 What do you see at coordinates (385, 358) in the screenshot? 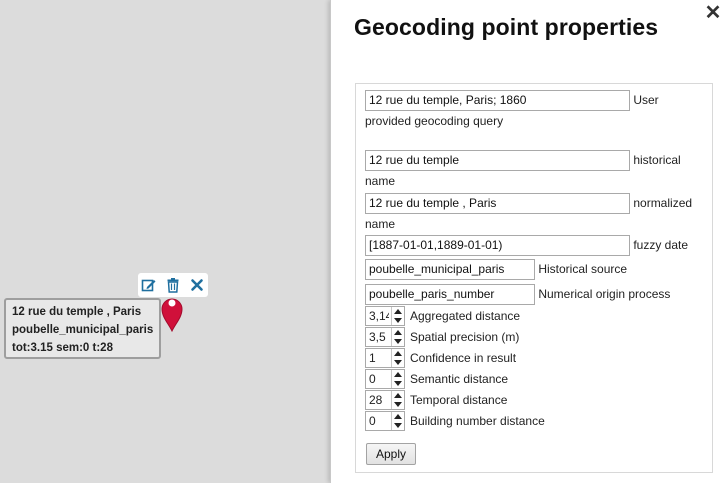
I see `confidence-stepper: 1` at bounding box center [385, 358].